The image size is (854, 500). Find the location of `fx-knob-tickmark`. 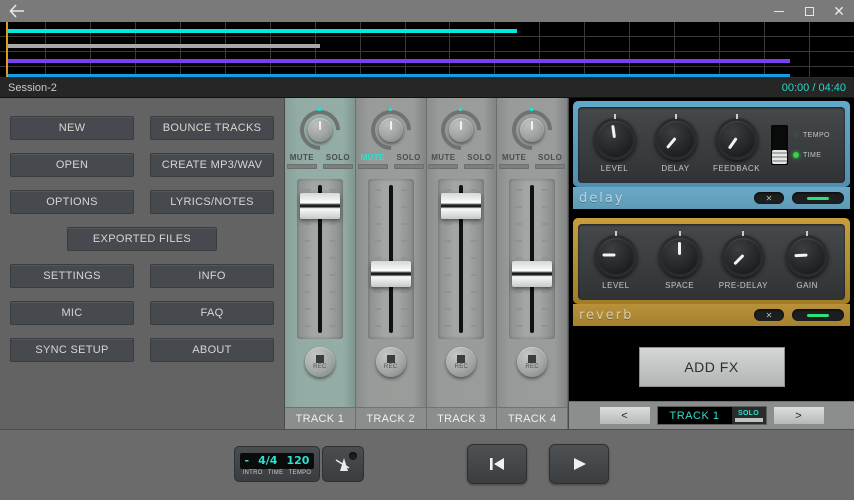

fx-knob-tickmark is located at coordinates (614, 116).